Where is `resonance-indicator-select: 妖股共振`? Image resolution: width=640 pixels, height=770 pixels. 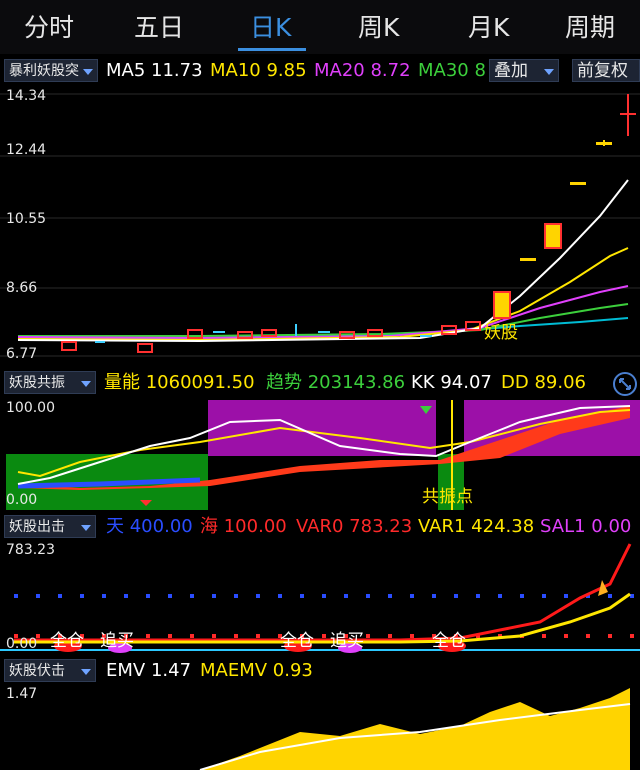
resonance-indicator-select: 妖股共振 is located at coordinates (50, 382).